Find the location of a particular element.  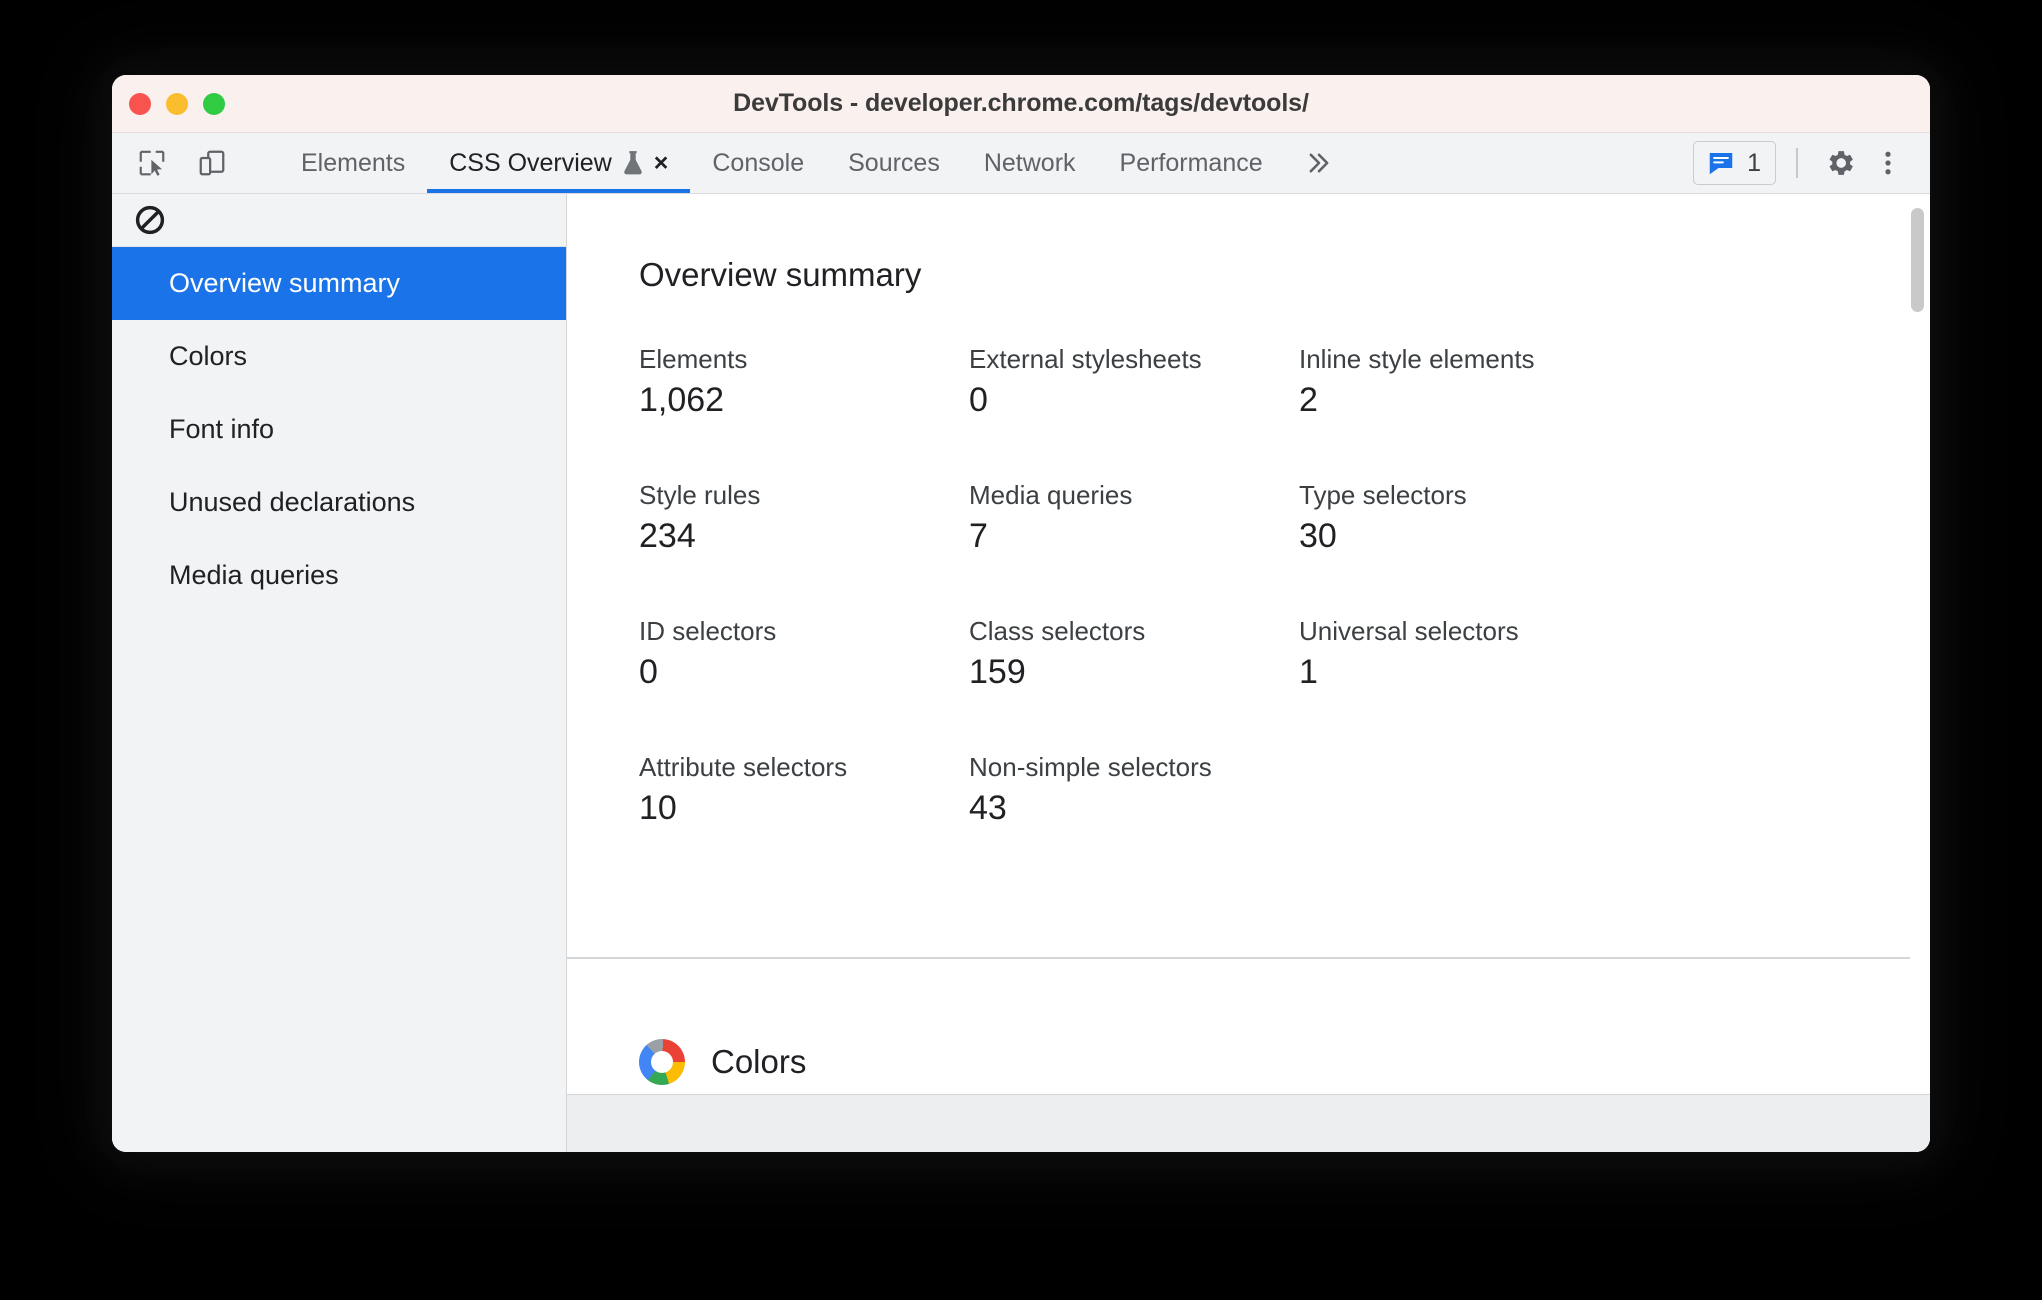

more-tabs-button is located at coordinates (1319, 163).